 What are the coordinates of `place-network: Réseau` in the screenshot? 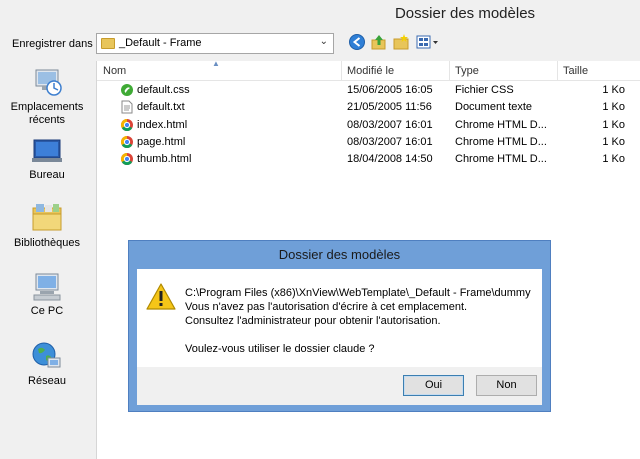 It's located at (47, 364).